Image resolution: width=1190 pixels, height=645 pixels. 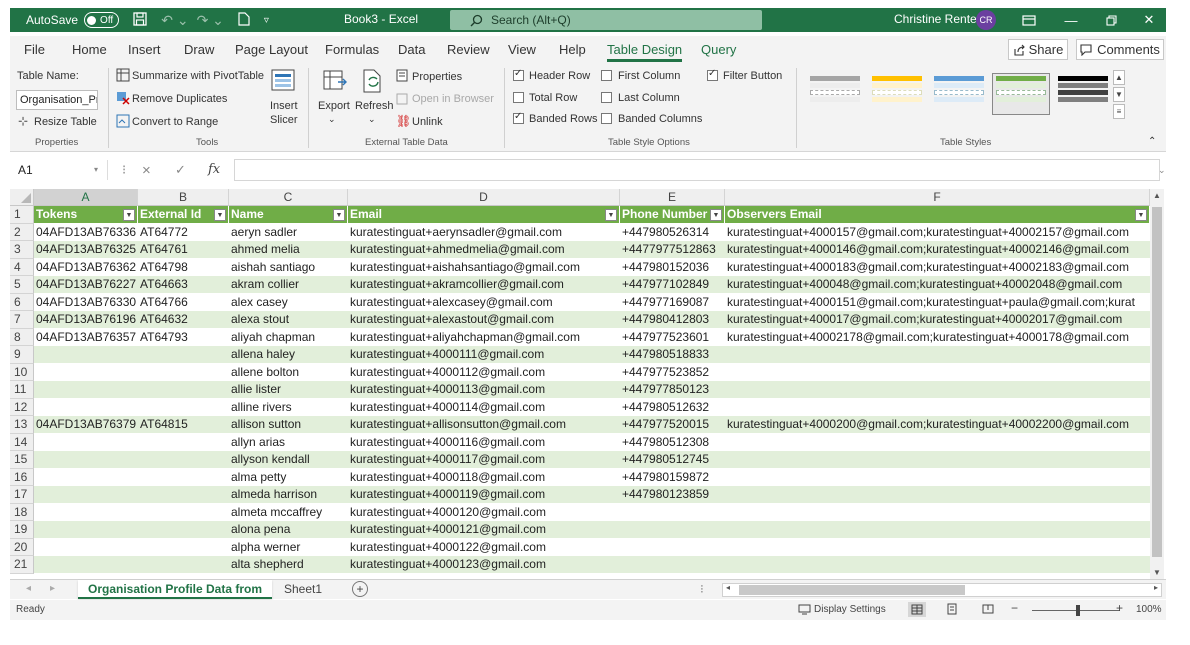 What do you see at coordinates (372, 119) in the screenshot?
I see `refresh-dropdown-icon: ⌄` at bounding box center [372, 119].